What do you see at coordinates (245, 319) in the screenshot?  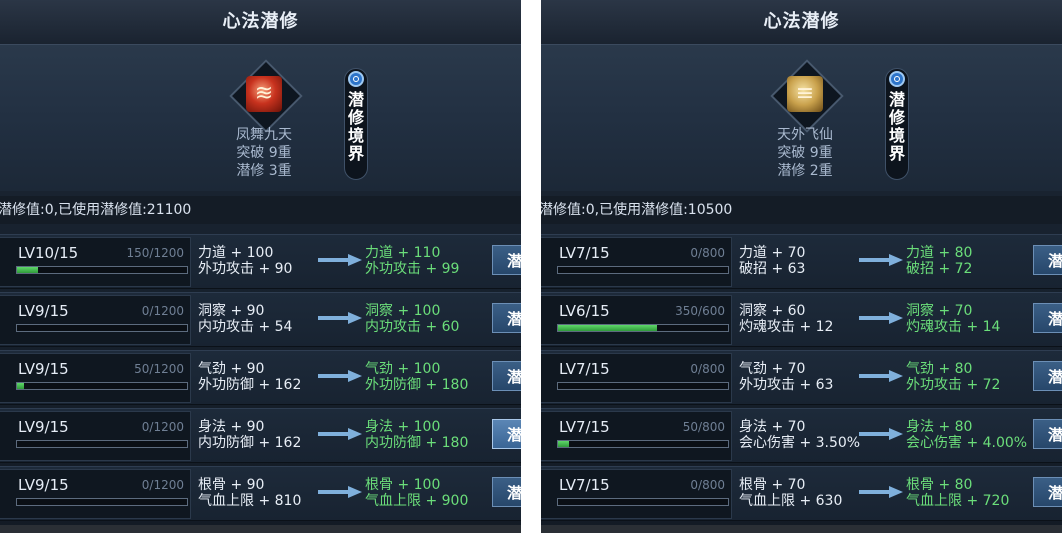 I see `current-stats: 洞察 + 90 内功攻击 + 54` at bounding box center [245, 319].